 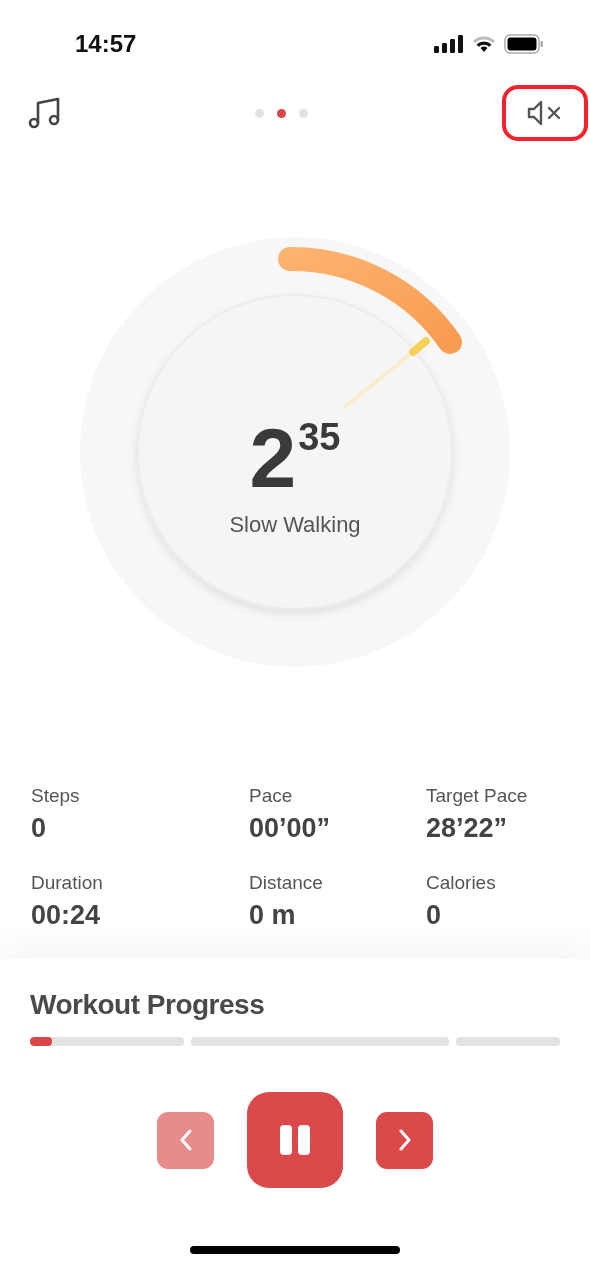 What do you see at coordinates (484, 44) in the screenshot?
I see `wifi-icon` at bounding box center [484, 44].